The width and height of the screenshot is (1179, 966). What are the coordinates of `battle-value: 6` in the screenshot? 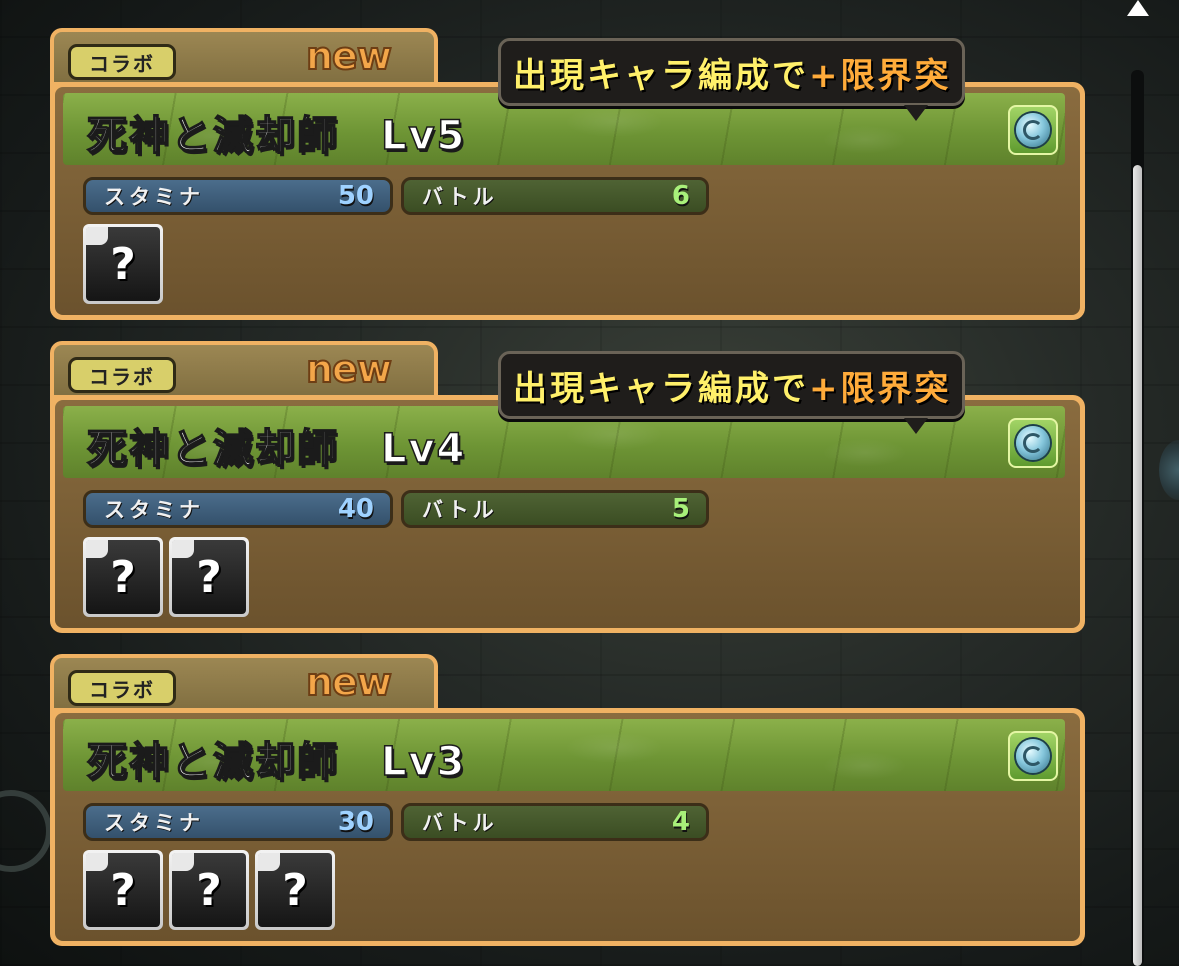 It's located at (680, 196).